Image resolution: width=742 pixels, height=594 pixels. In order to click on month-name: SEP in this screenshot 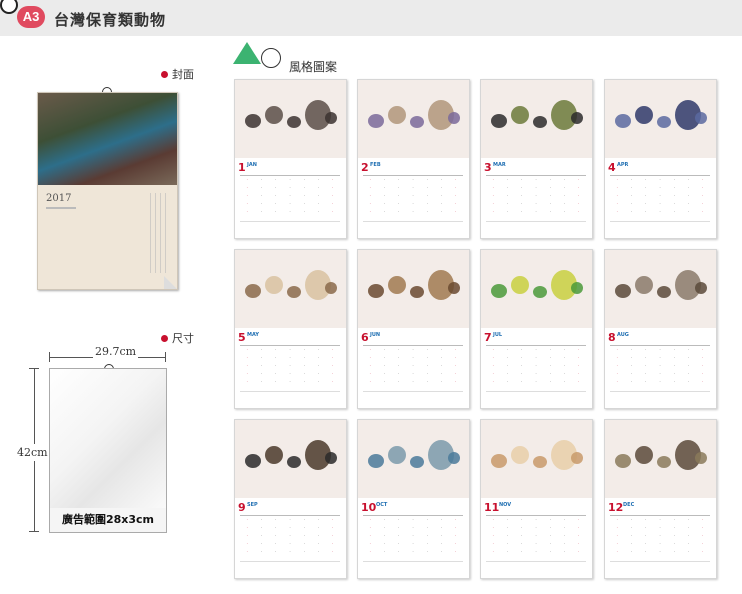, I will do `click(252, 505)`.